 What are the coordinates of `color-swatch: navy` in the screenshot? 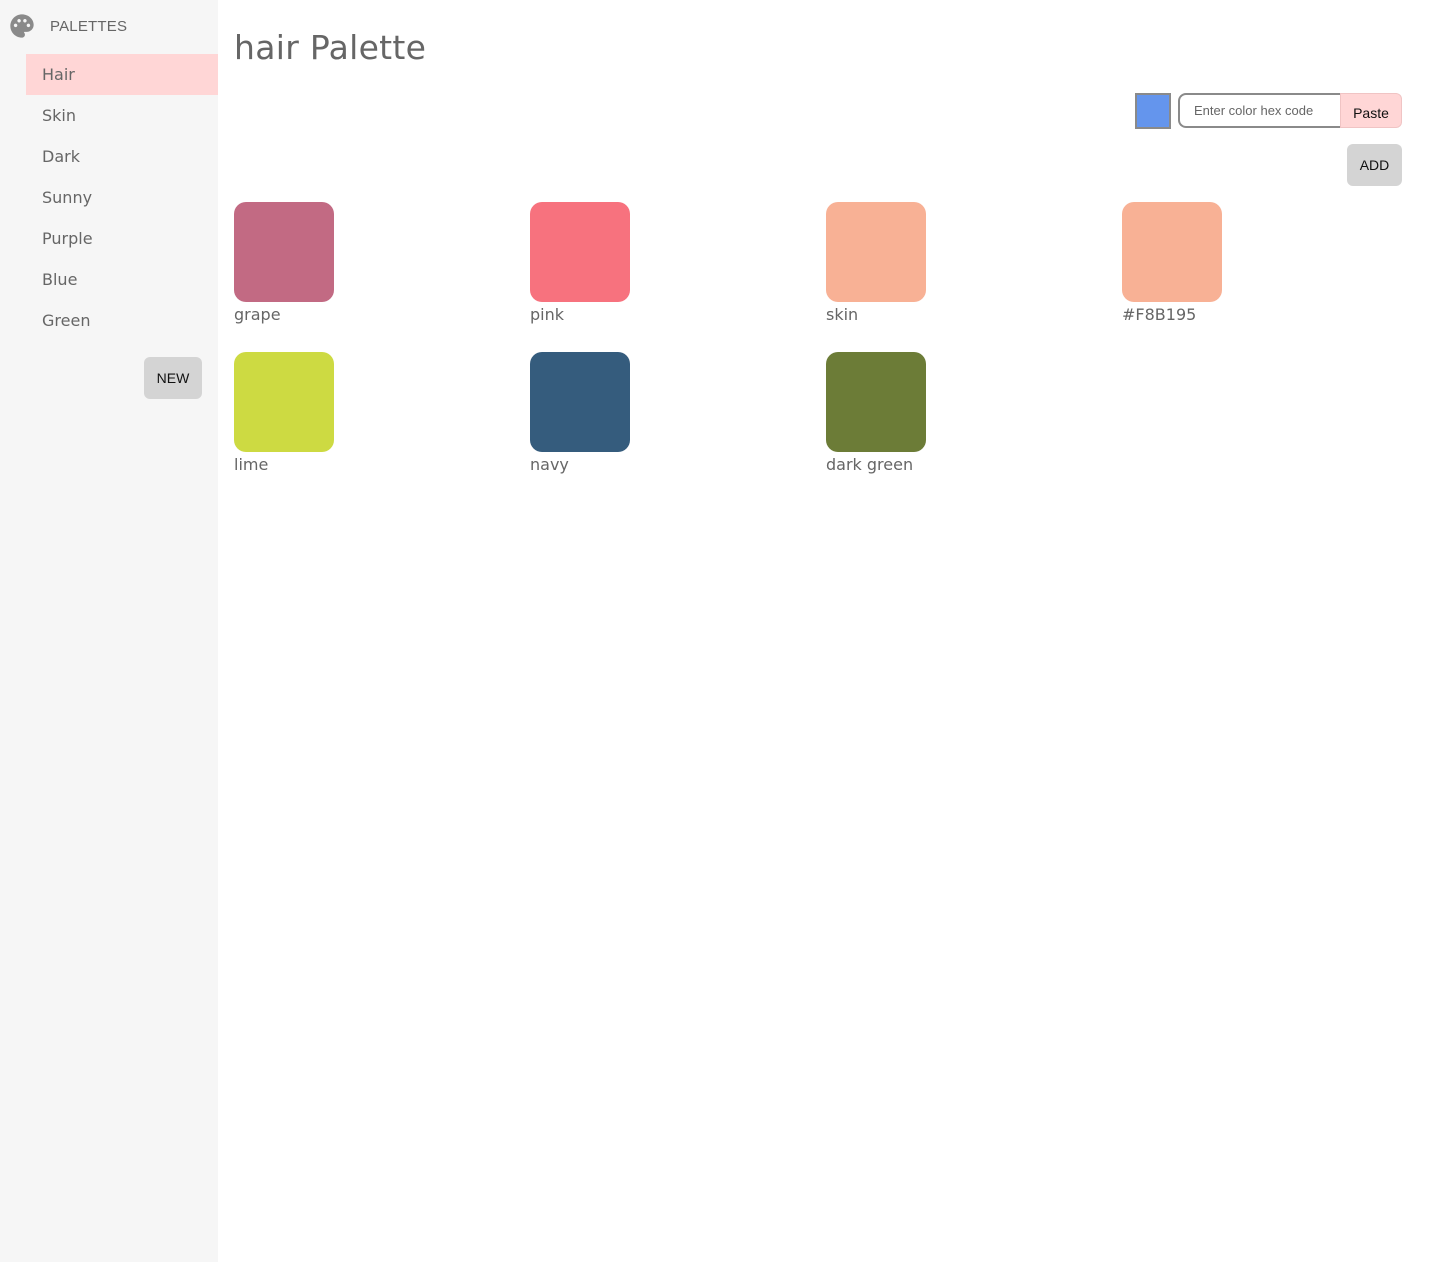 It's located at (580, 427).